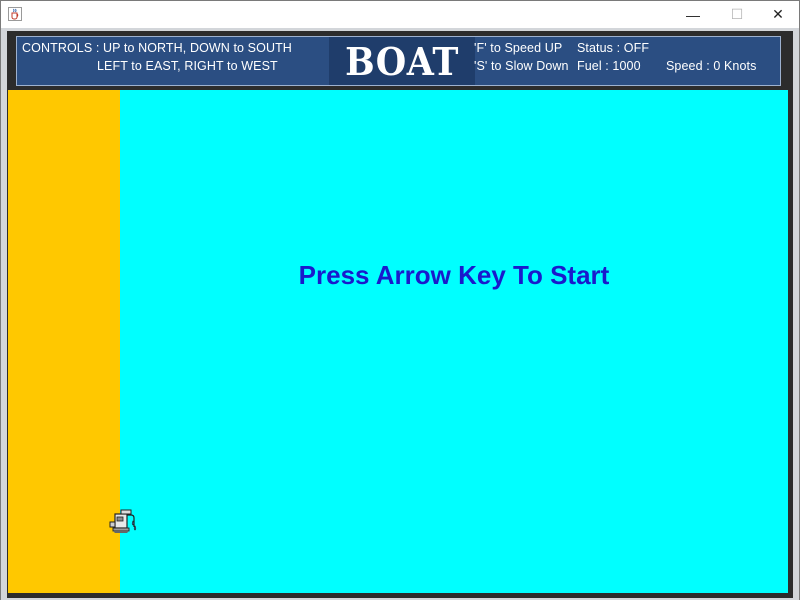  I want to click on controls-line-1: CONTROLS : UP to NORTH, DOWN to SOUTH, so click(157, 48).